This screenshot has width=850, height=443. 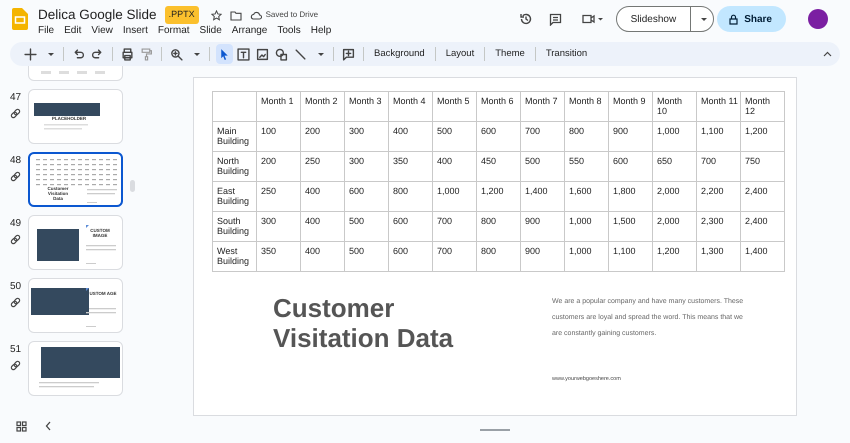 What do you see at coordinates (127, 54) in the screenshot?
I see `print-icon` at bounding box center [127, 54].